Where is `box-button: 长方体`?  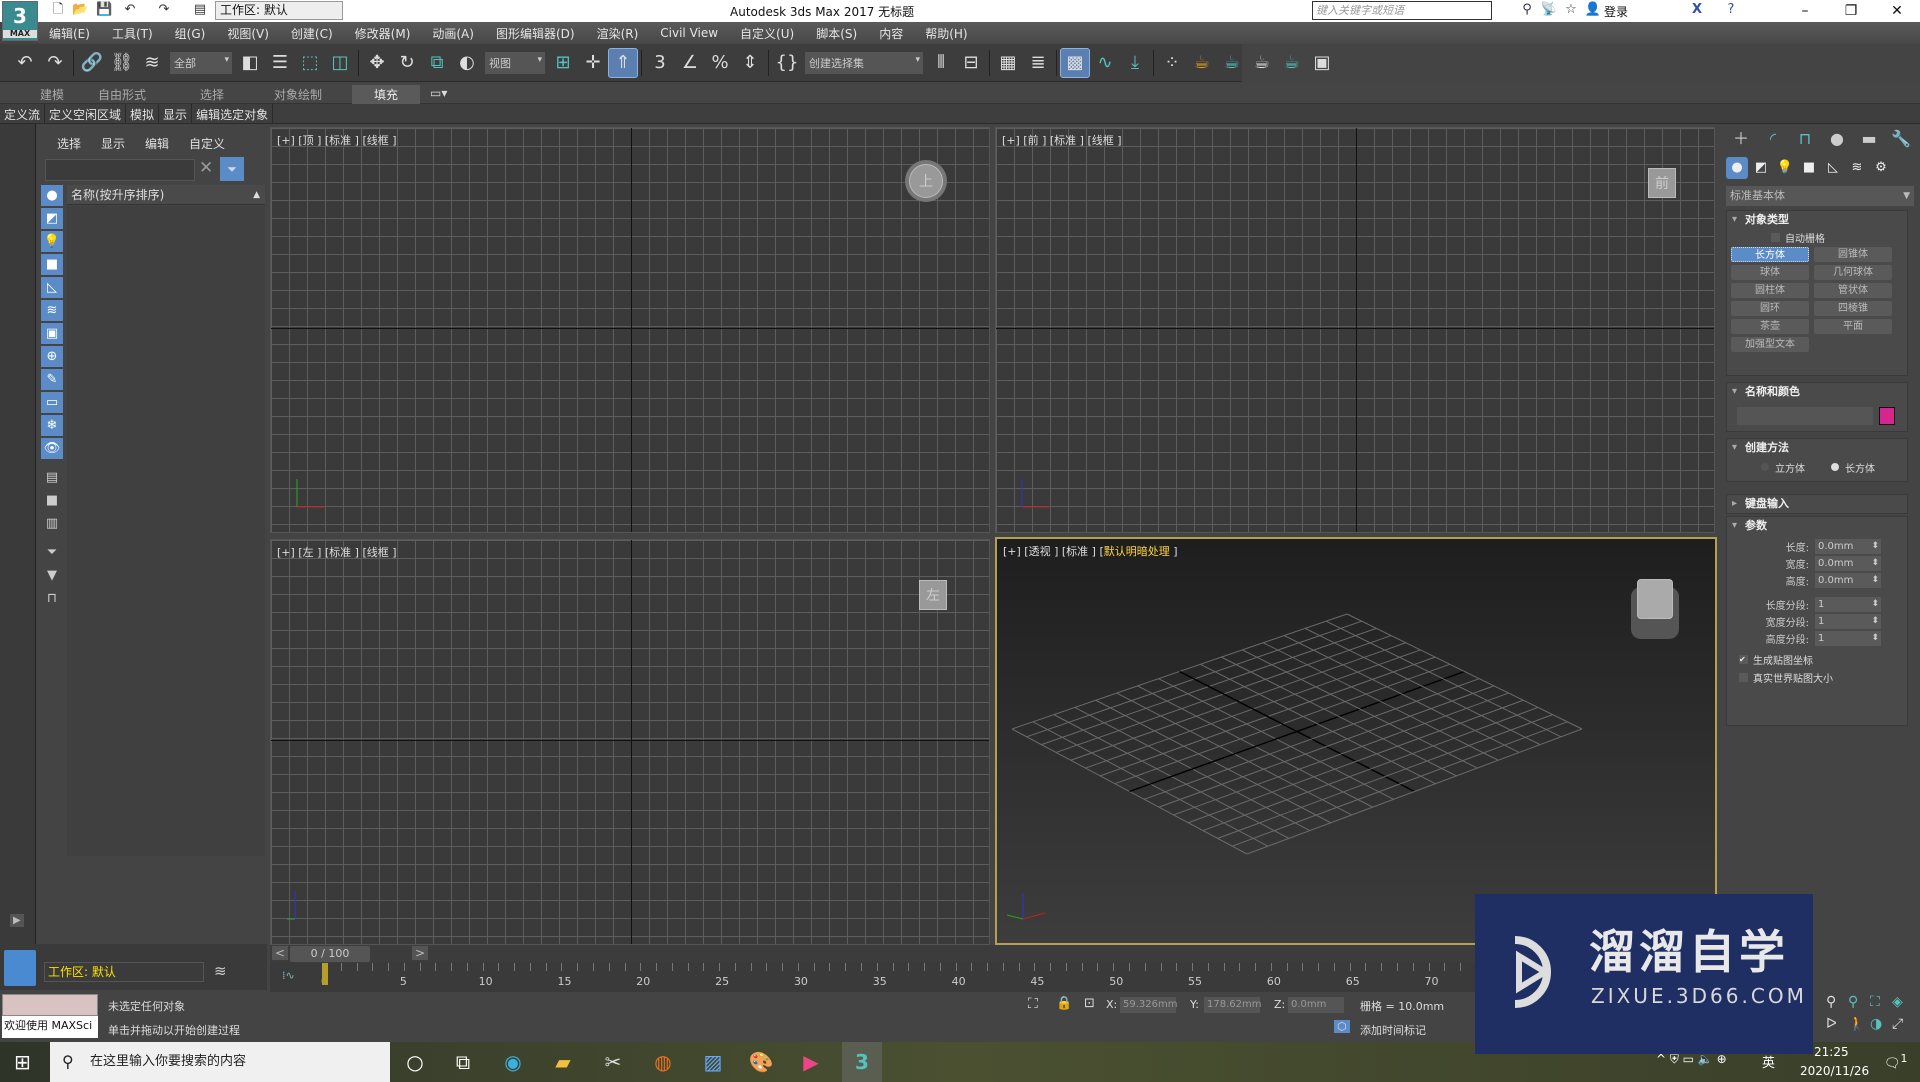
box-button: 长方体 is located at coordinates (1770, 254).